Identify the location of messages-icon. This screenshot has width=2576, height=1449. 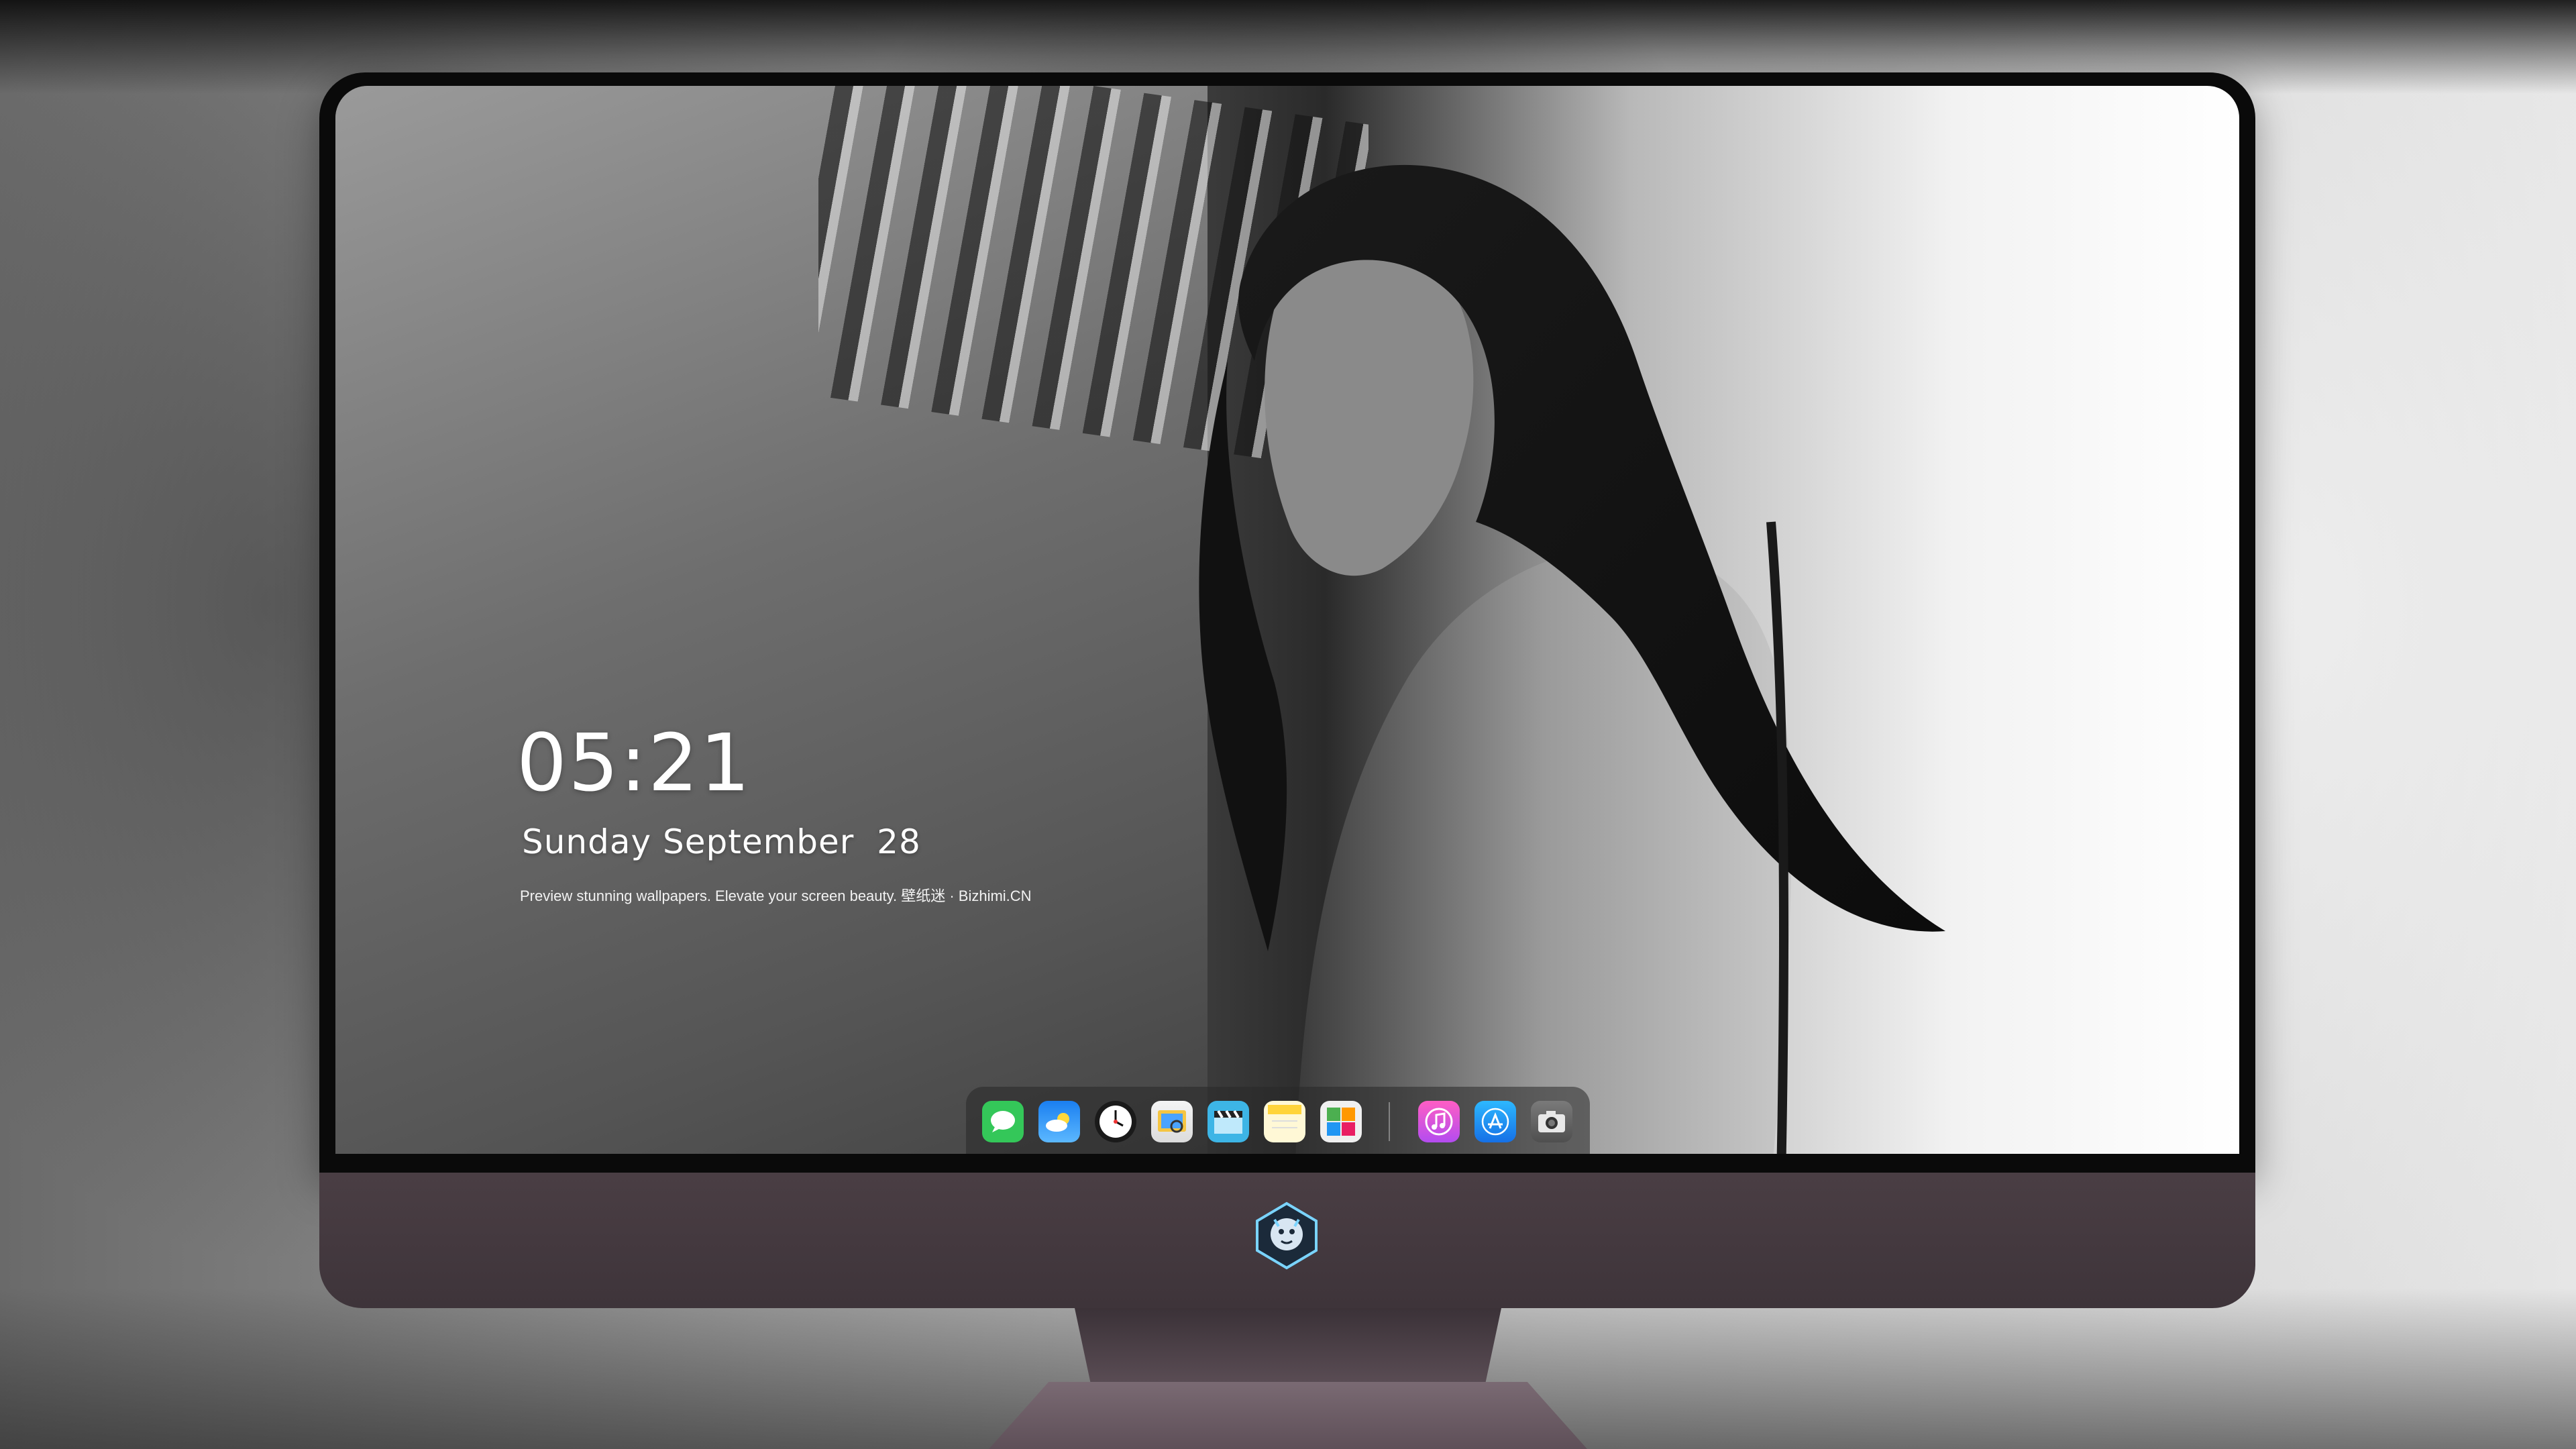
(1003, 1121).